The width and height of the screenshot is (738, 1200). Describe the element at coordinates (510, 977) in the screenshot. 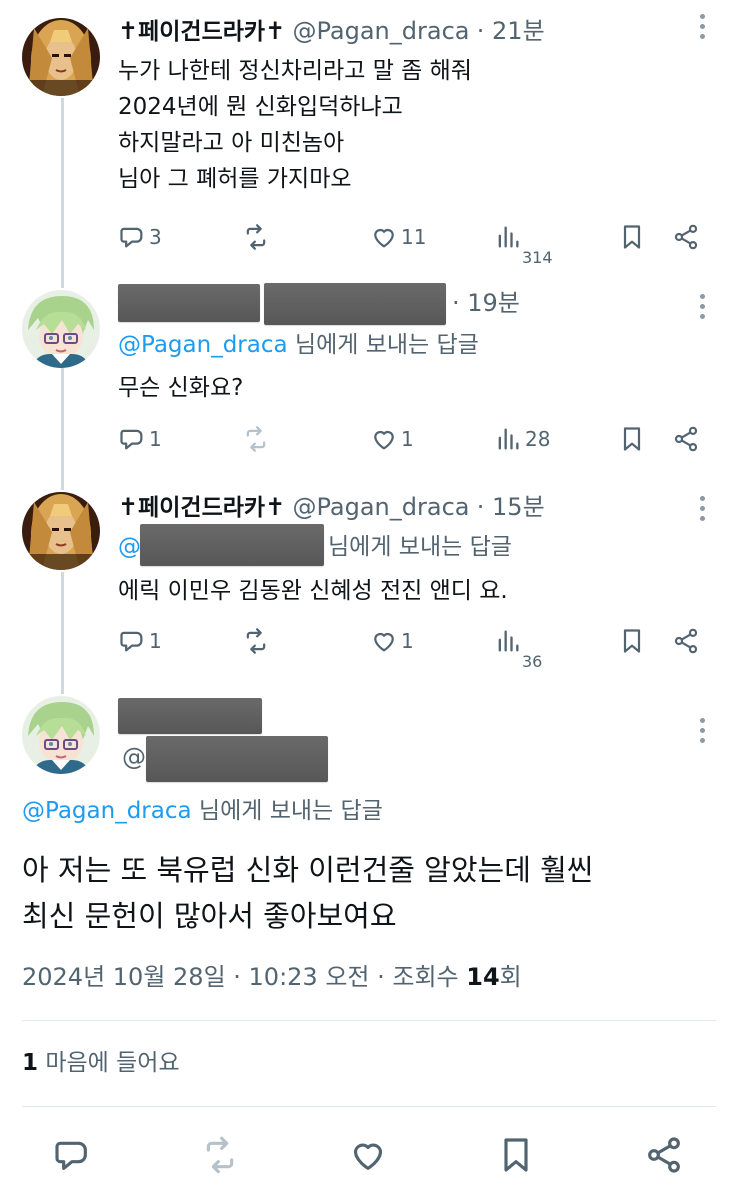

I see `view-count-suffix: 회` at that location.